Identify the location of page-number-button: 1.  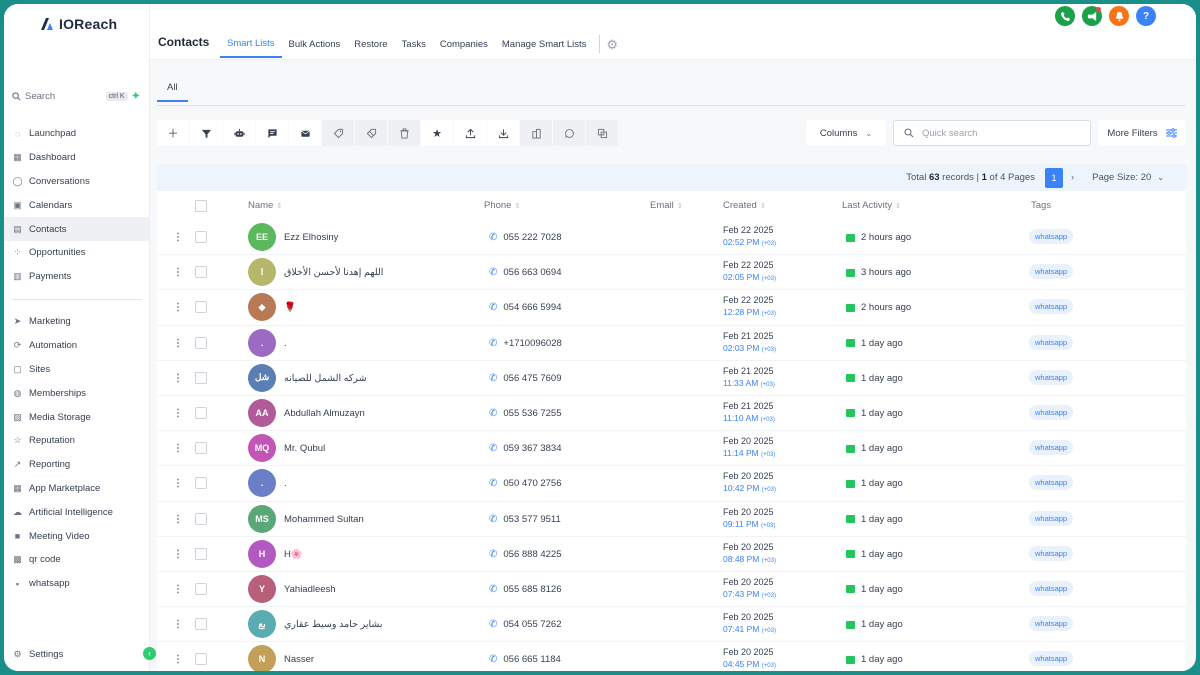
(1053, 177).